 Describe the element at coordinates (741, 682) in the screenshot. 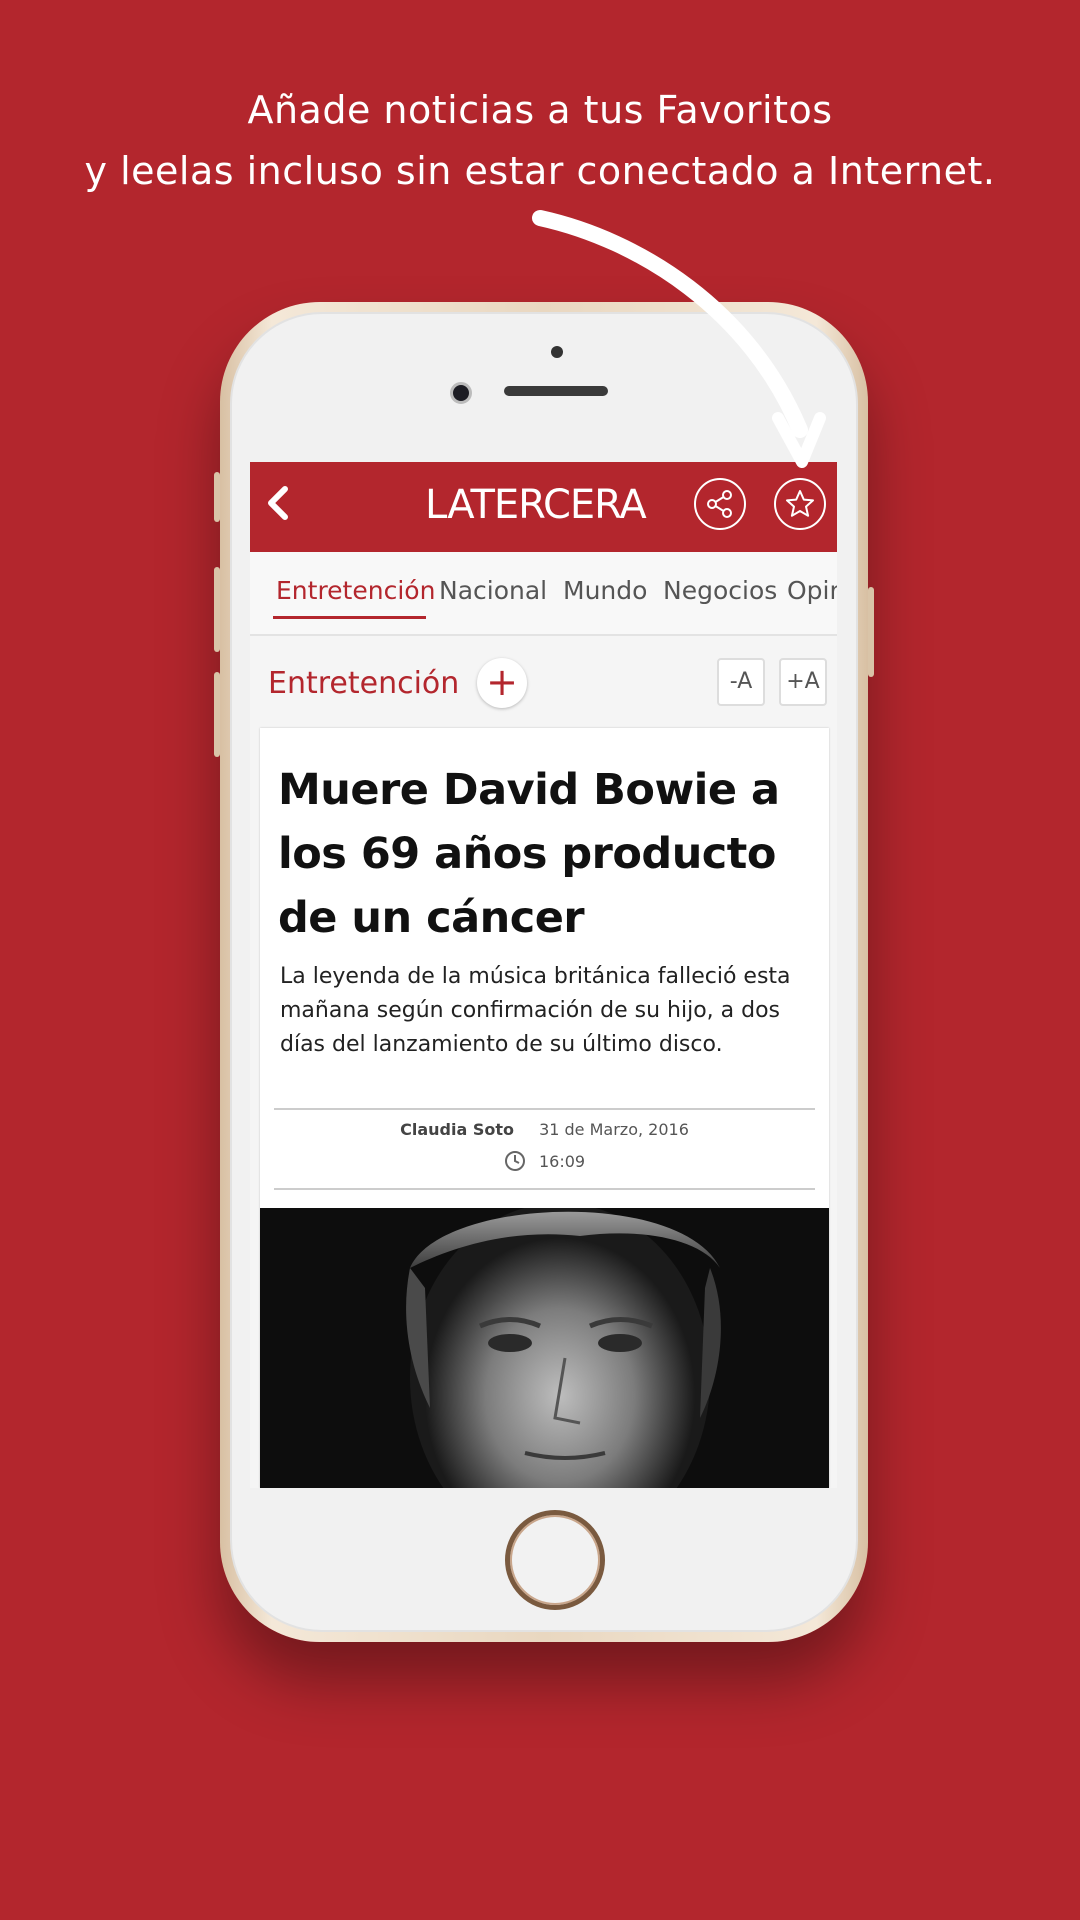

I see `decrease-font-button: -A` at that location.